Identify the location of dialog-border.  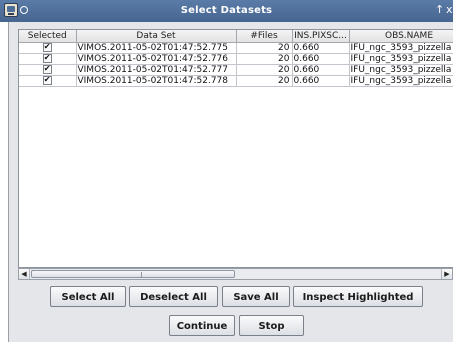
(8, 182).